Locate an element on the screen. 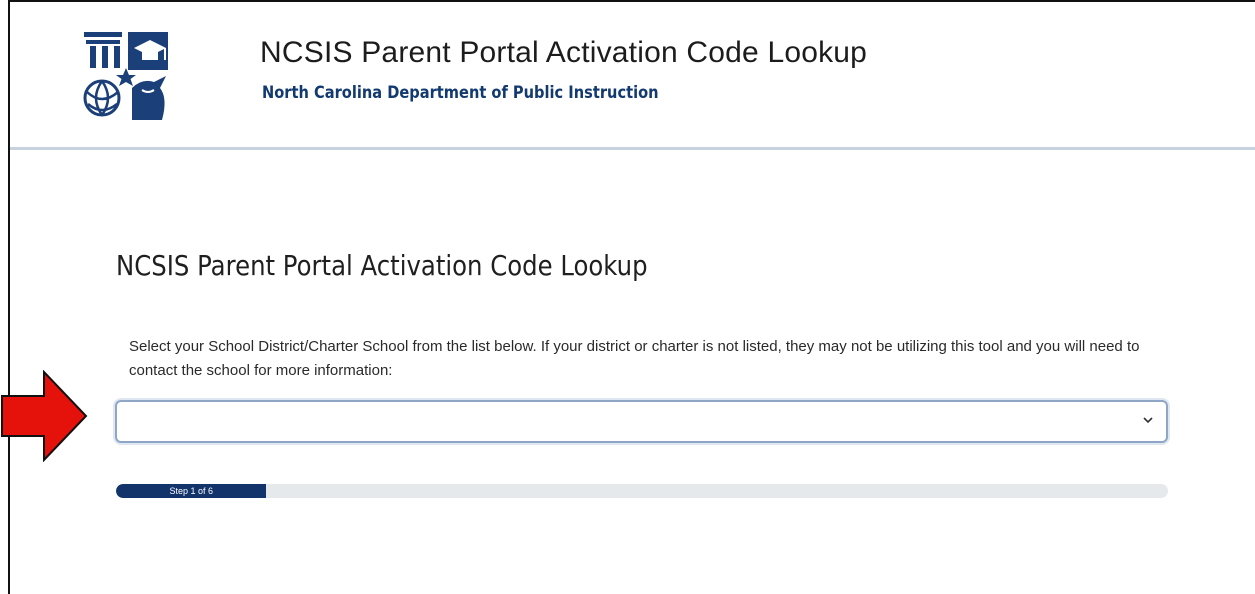 The image size is (1255, 594). district-select-wrapper is located at coordinates (641, 421).